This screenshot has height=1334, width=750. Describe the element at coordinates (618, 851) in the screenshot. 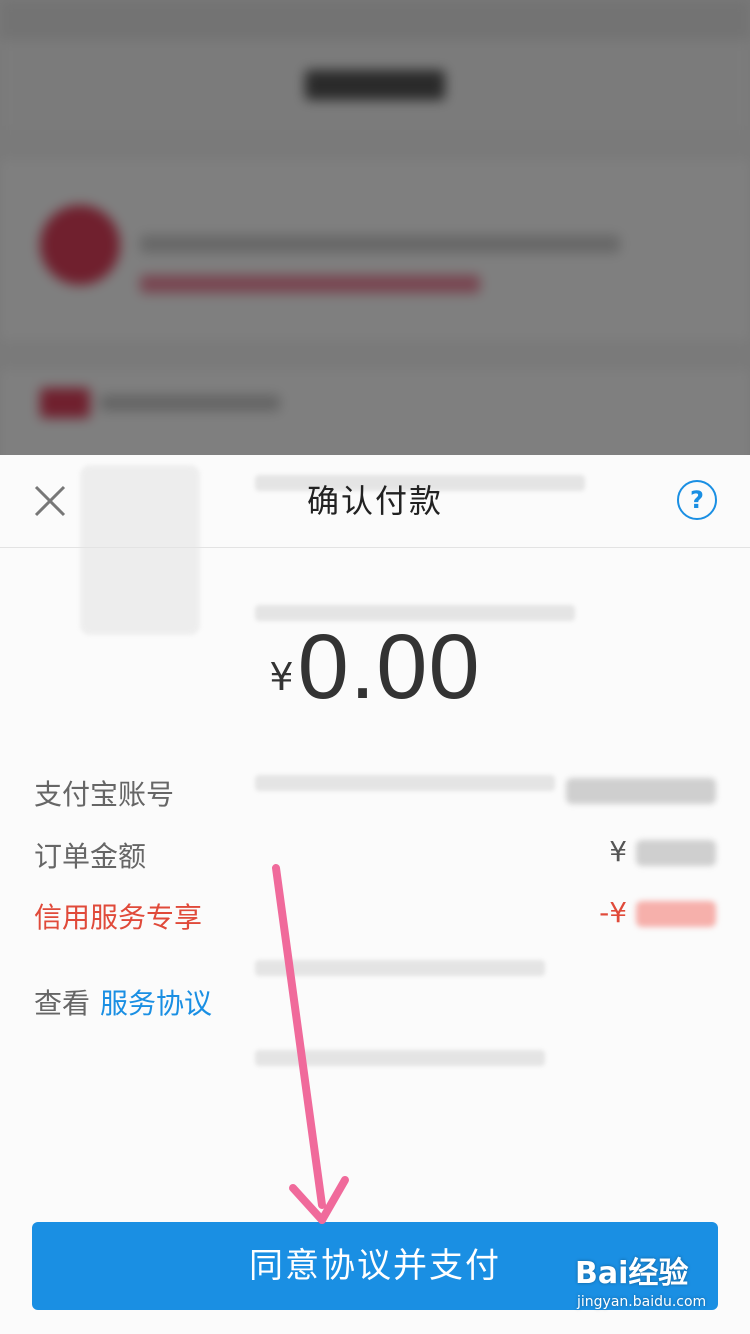

I see `order-amount-prefix: ¥` at that location.